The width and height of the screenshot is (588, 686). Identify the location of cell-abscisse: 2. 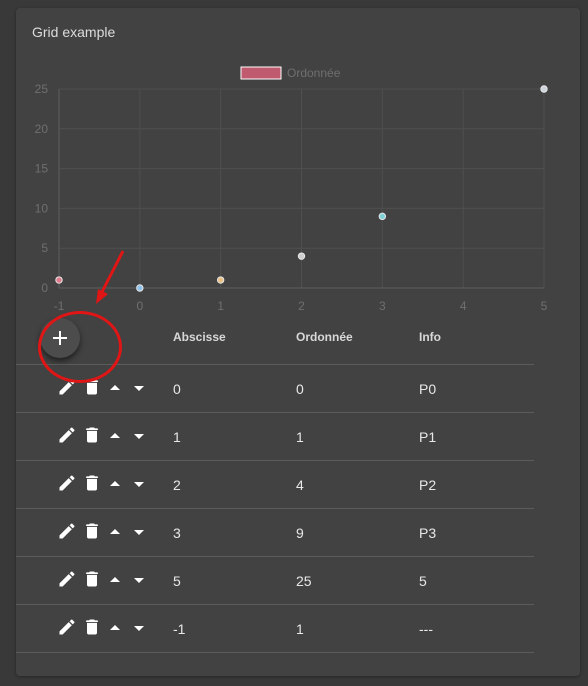
(177, 485).